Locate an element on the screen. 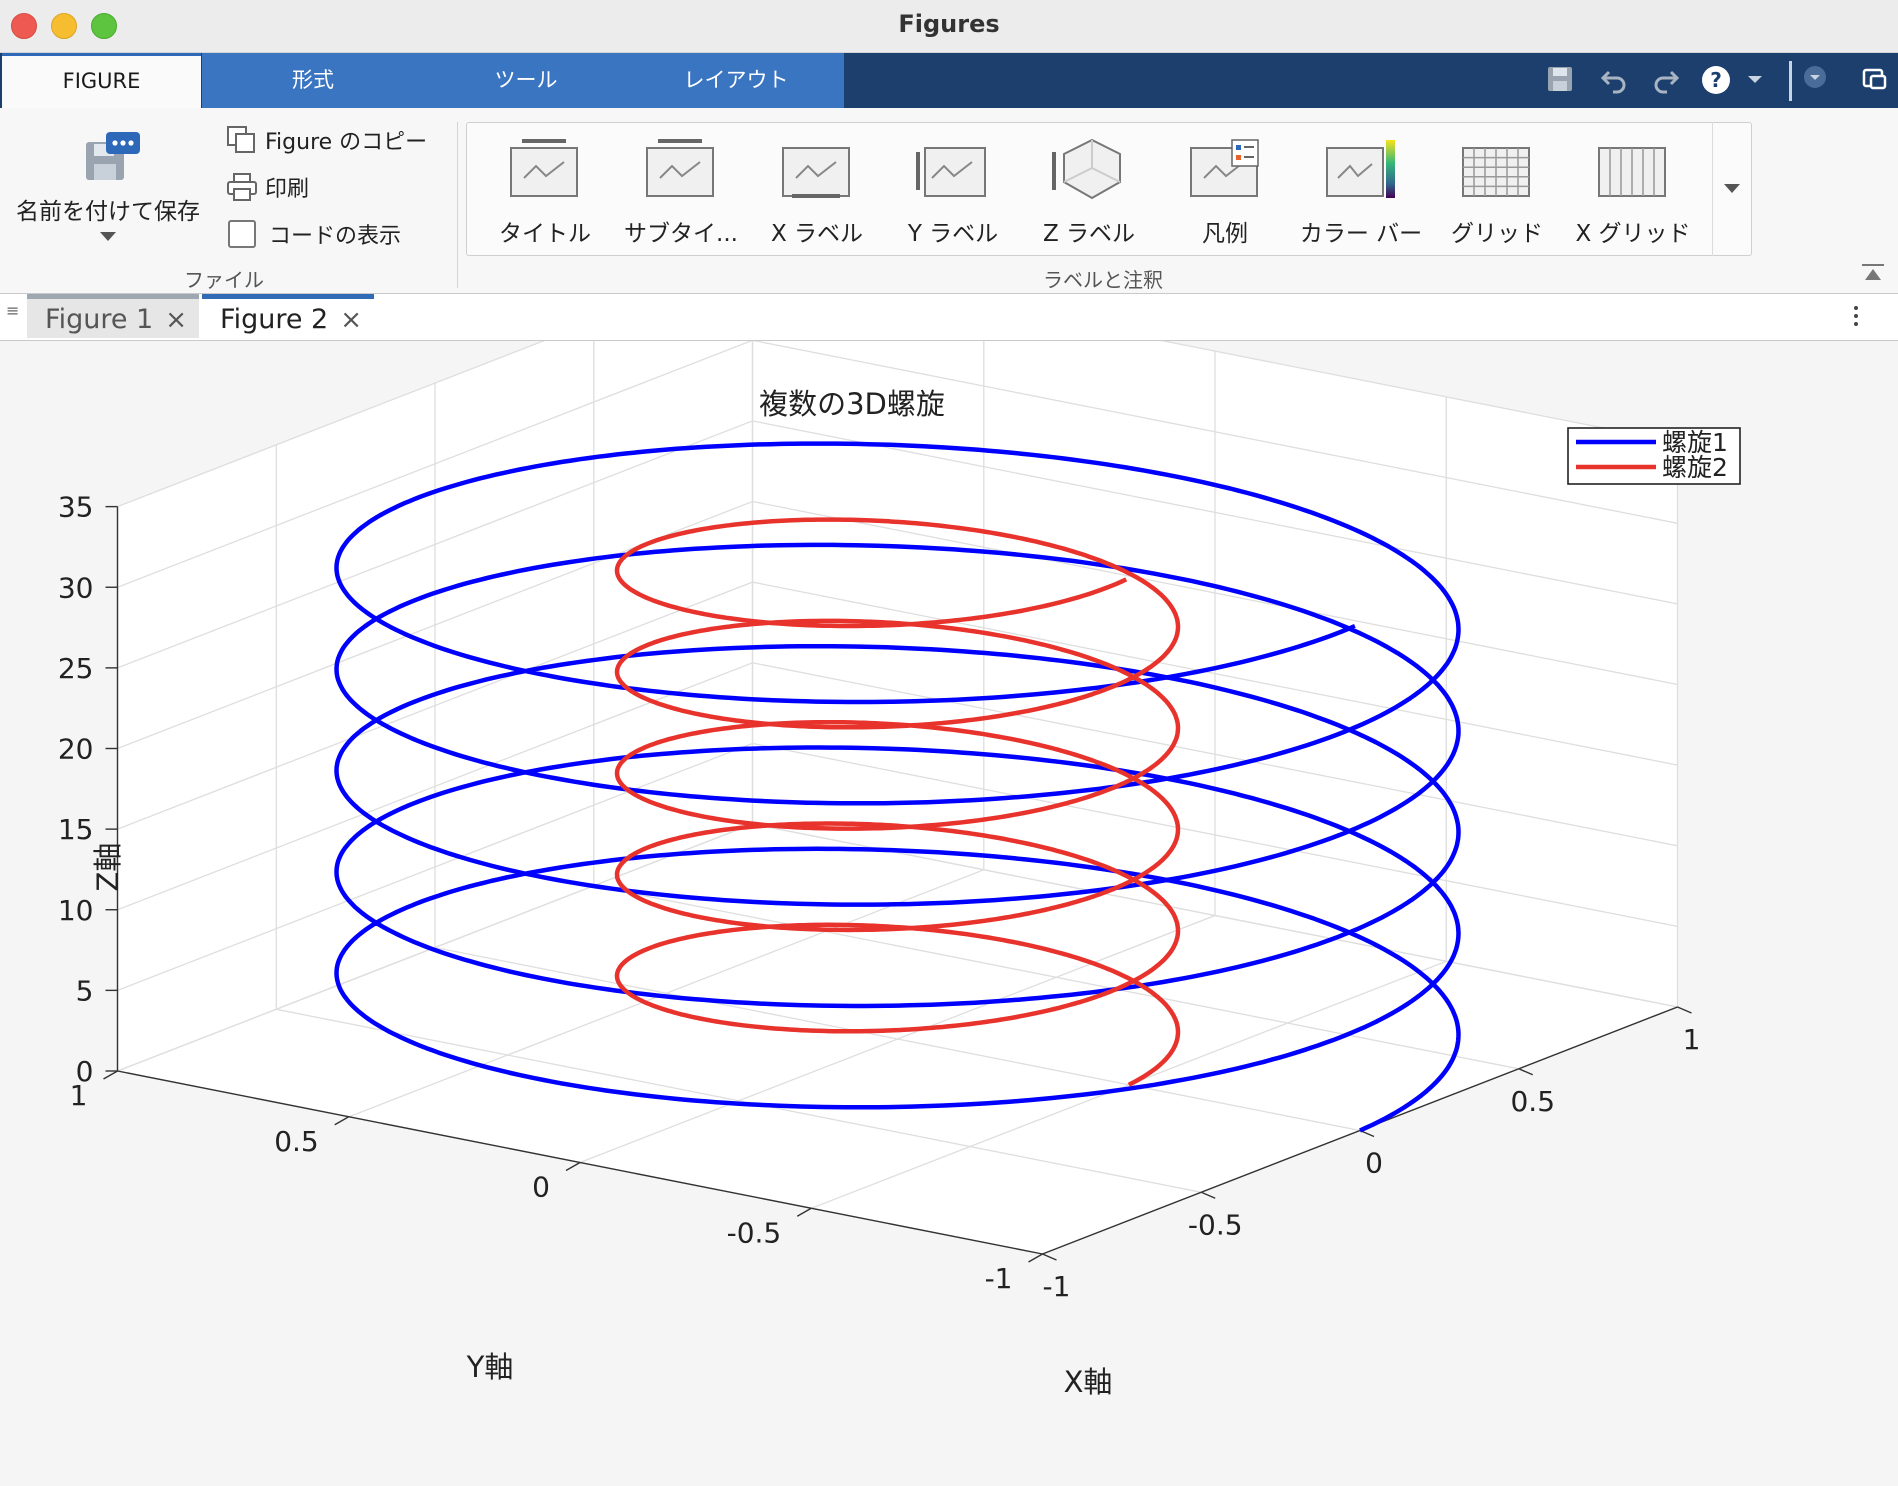 This screenshot has width=1898, height=1486. y-tick-label: 1 is located at coordinates (79, 1095).